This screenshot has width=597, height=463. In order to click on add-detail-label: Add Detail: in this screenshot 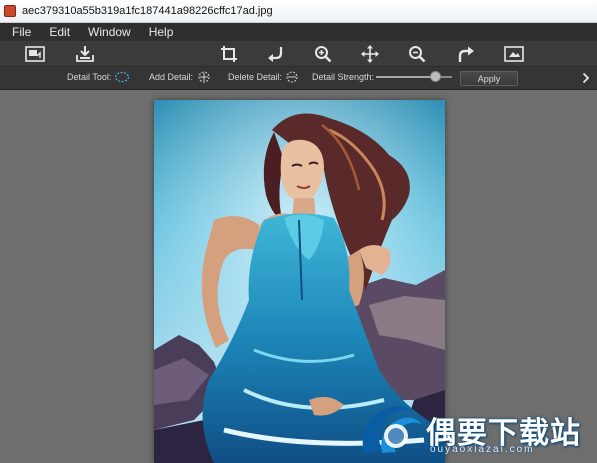, I will do `click(171, 77)`.